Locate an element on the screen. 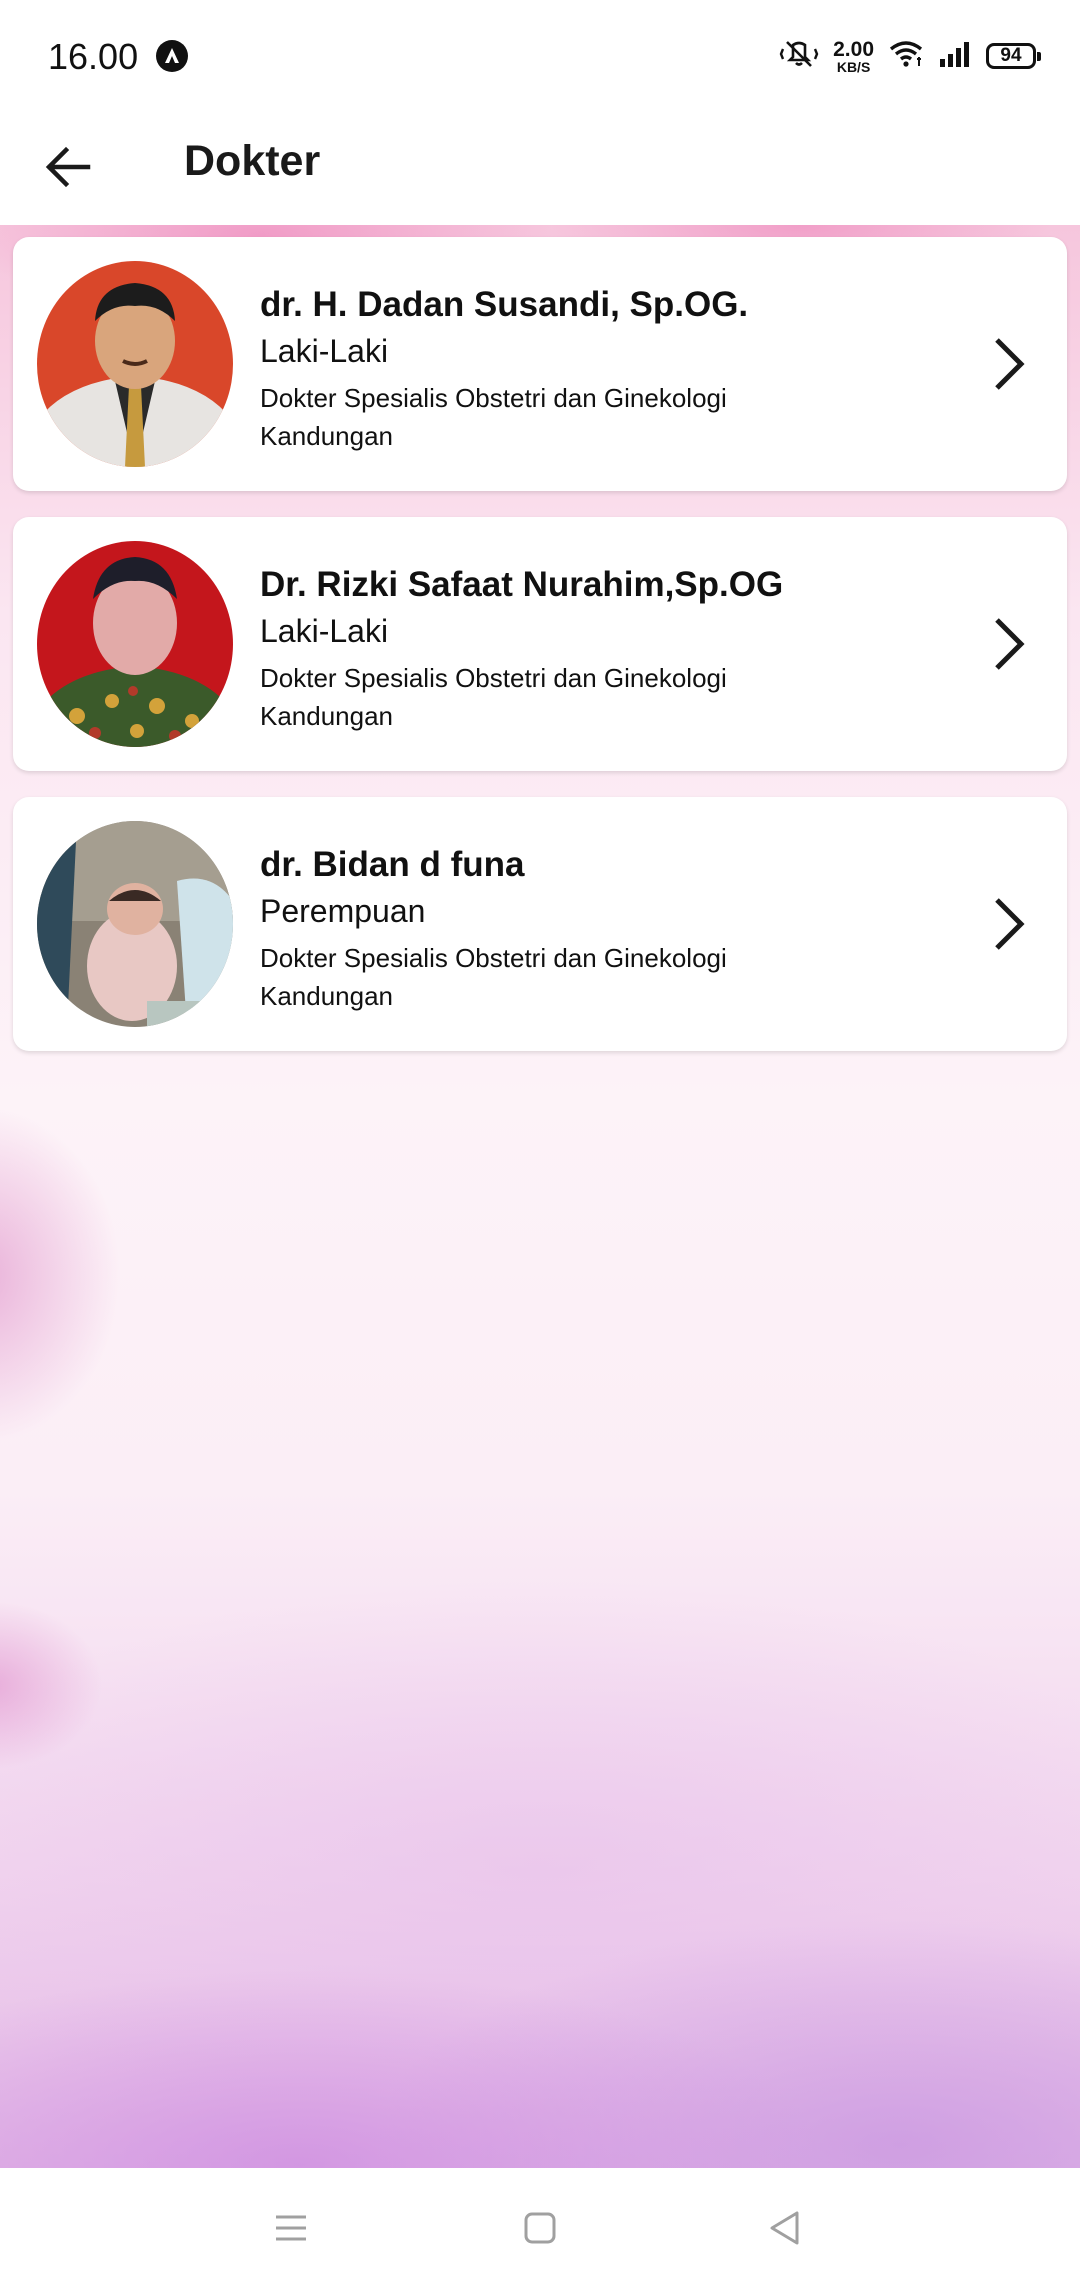 This screenshot has height=2280, width=1080. menu-icon is located at coordinates (291, 2228).